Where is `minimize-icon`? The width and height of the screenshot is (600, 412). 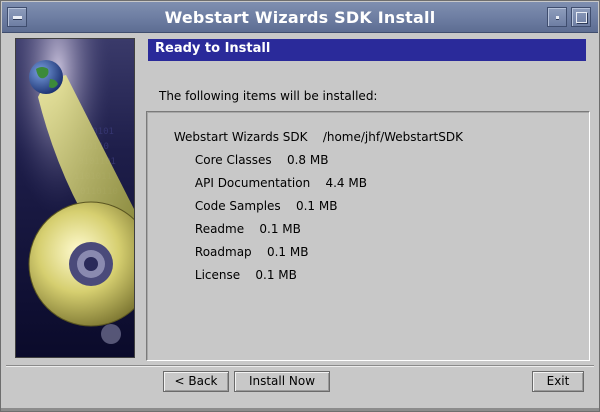
minimize-icon is located at coordinates (557, 17).